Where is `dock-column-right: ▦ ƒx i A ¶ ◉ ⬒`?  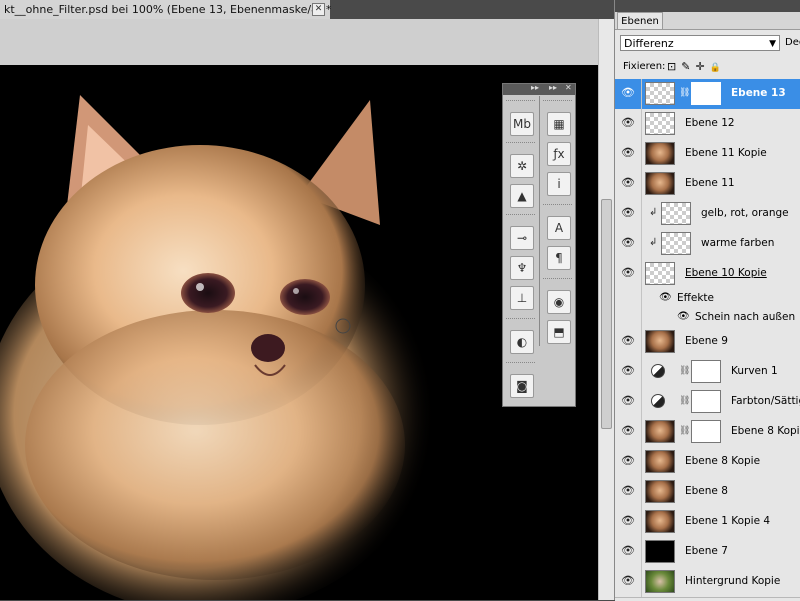
dock-column-right: ▦ ƒx i A ¶ ◉ ⬒ is located at coordinates (557, 221).